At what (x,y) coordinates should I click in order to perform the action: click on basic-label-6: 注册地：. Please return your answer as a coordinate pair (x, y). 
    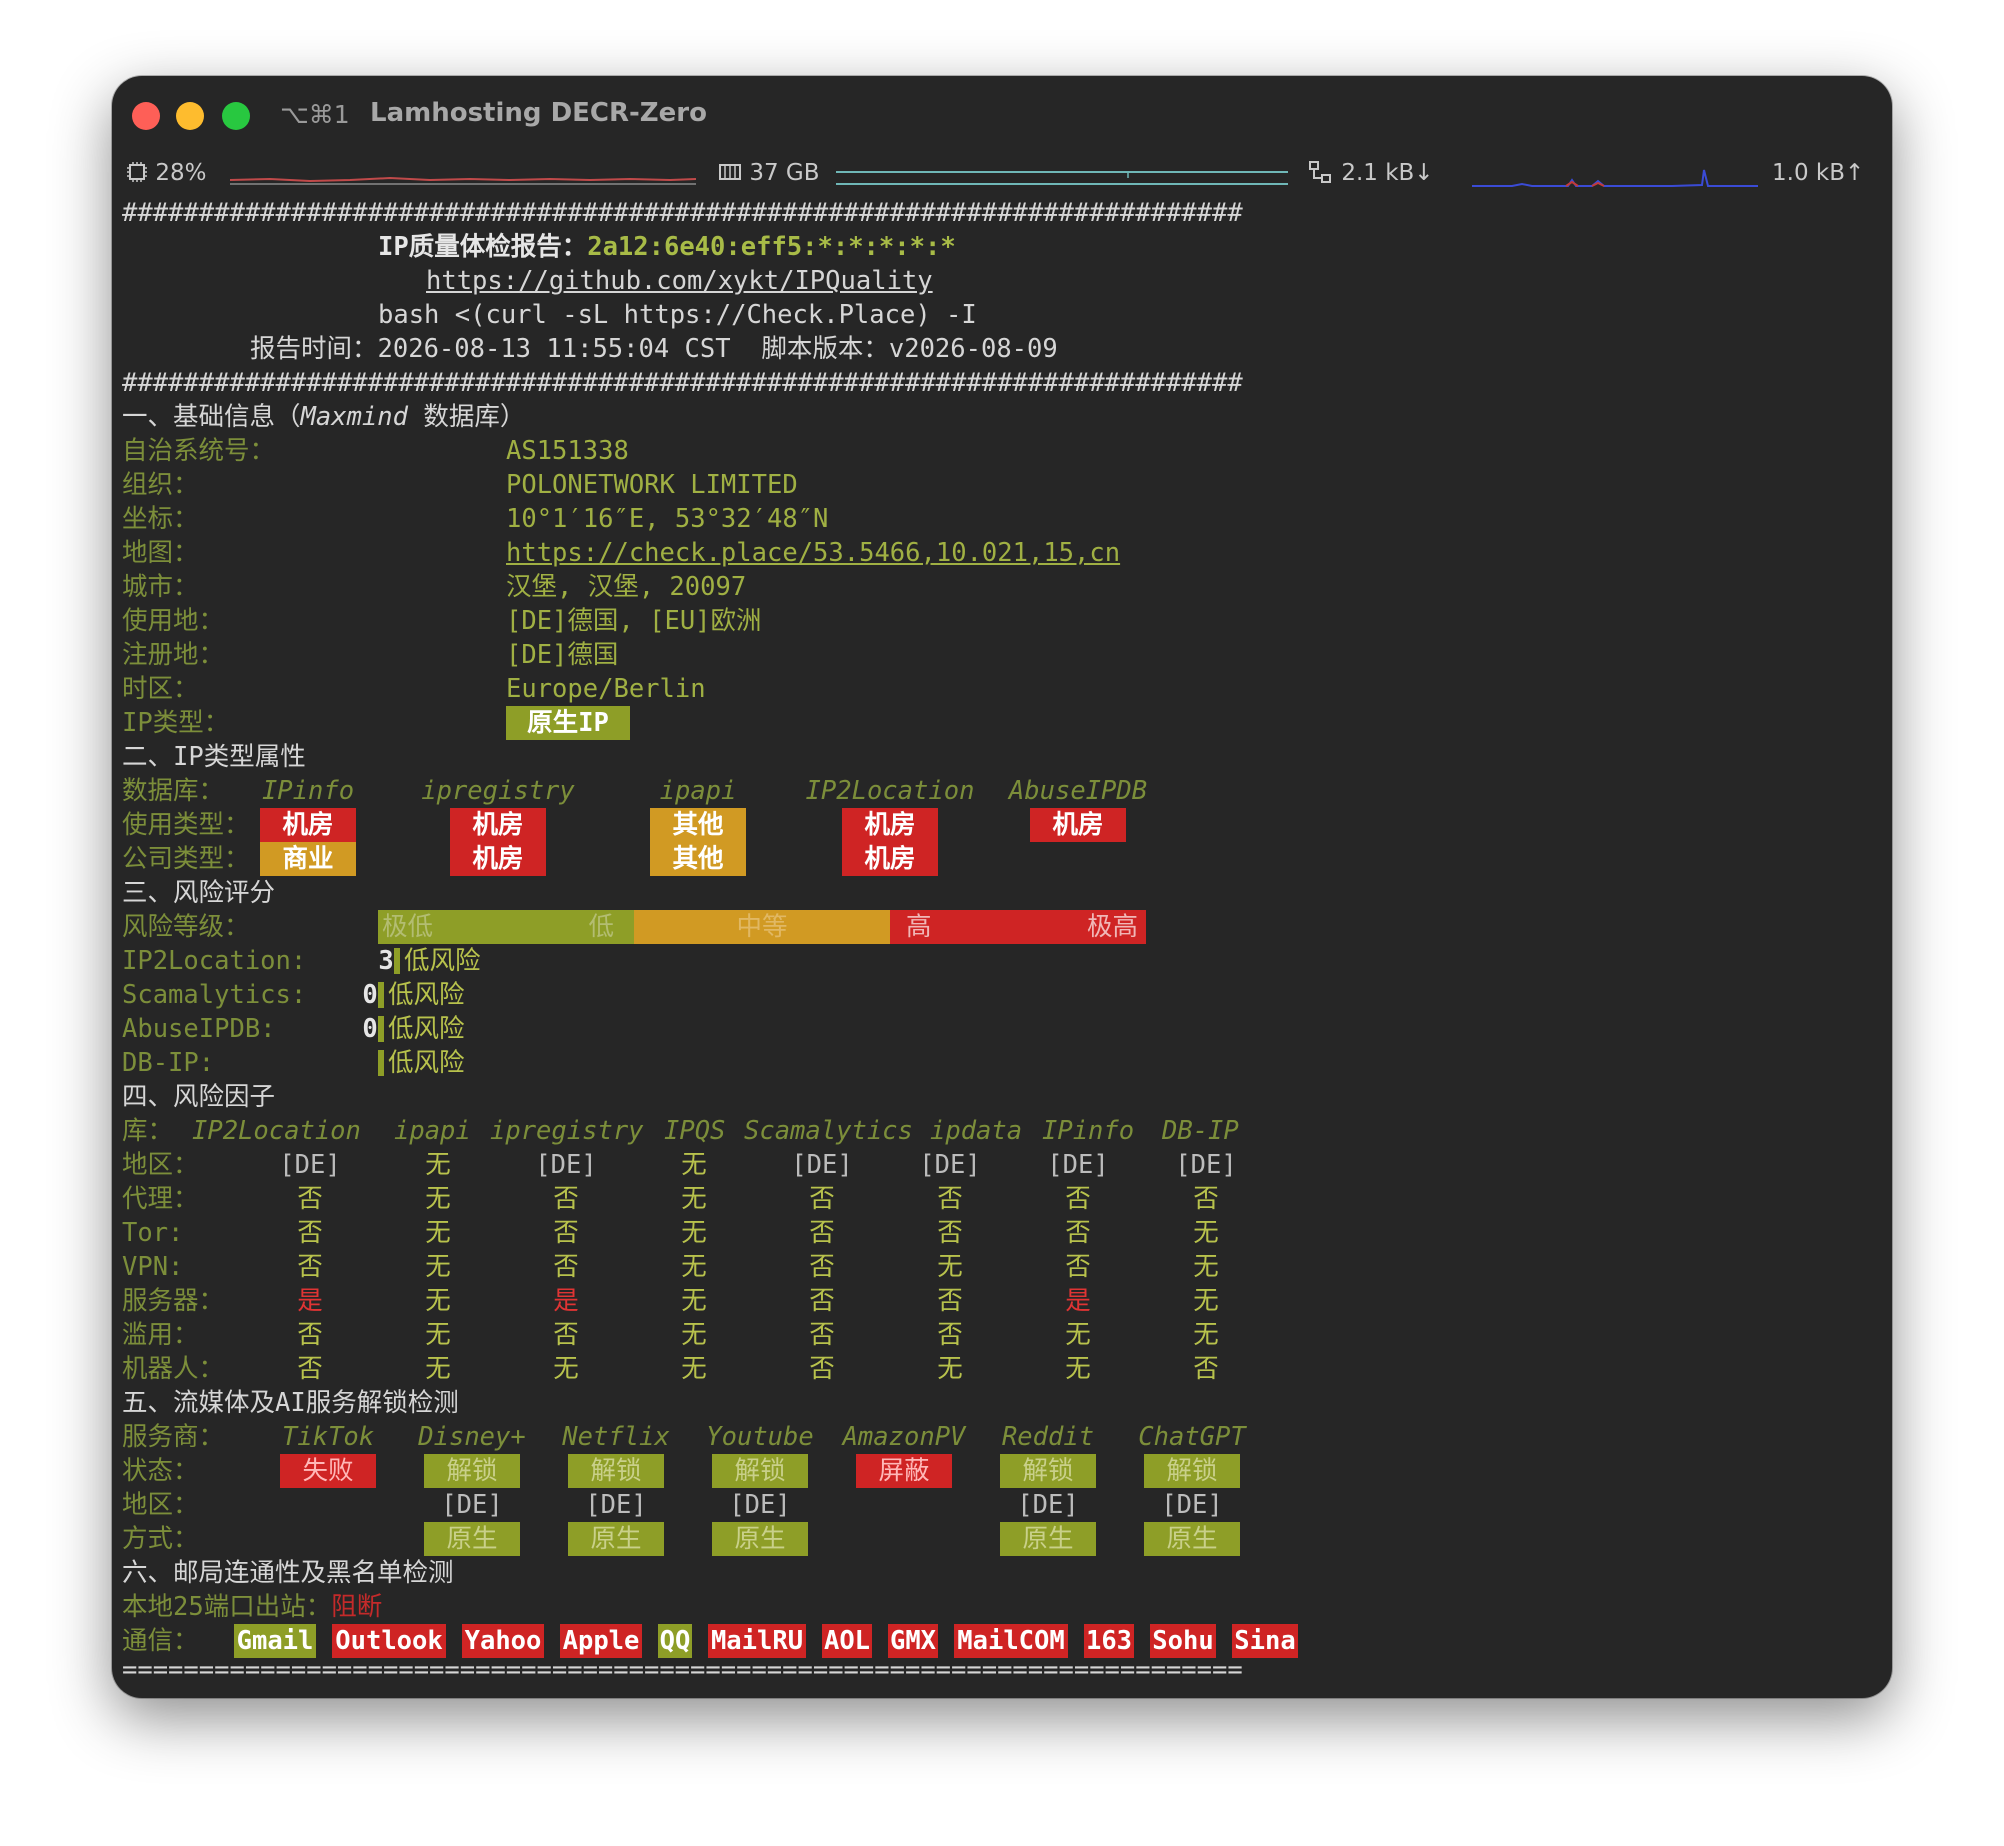
    Looking at the image, I should click on (173, 655).